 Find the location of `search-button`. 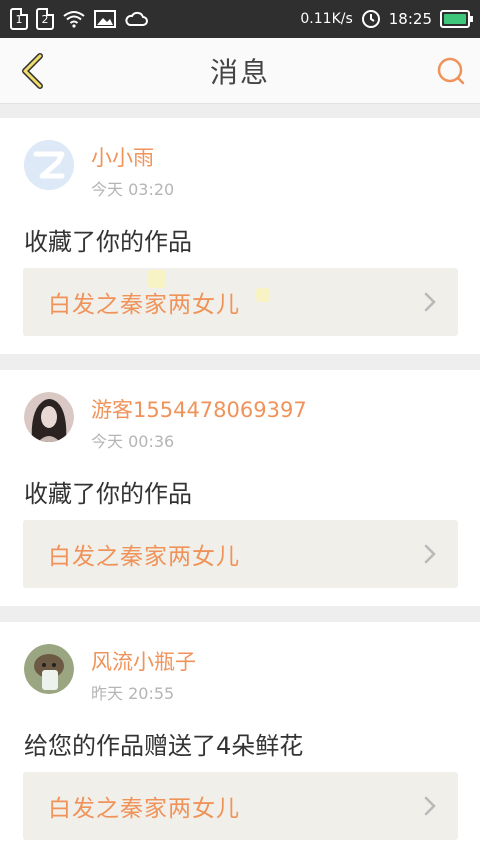

search-button is located at coordinates (451, 71).